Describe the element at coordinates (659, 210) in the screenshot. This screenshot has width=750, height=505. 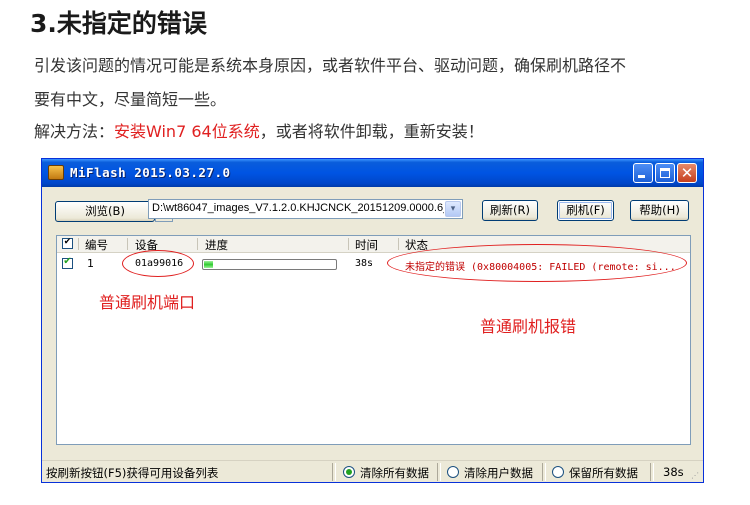
I see `help-button: 帮助(H)` at that location.